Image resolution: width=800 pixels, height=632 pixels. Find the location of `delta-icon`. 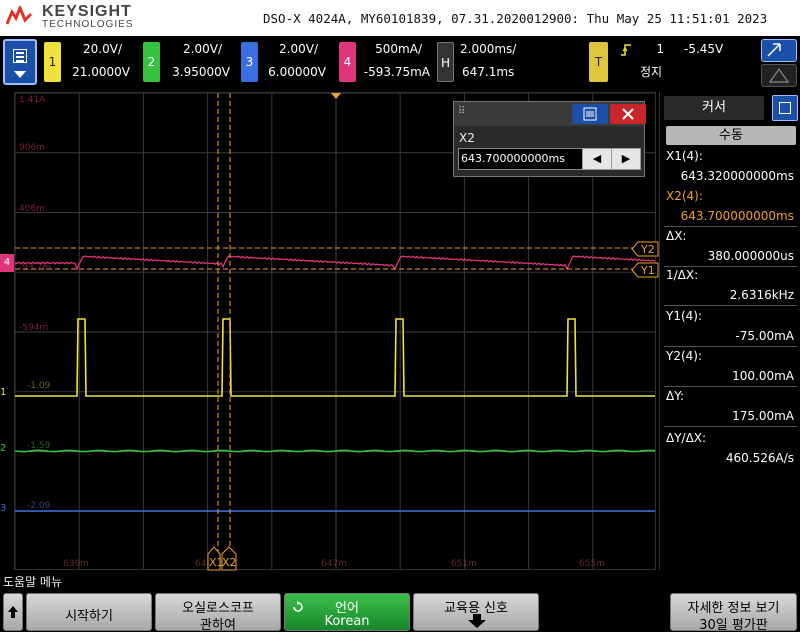

delta-icon is located at coordinates (779, 75).